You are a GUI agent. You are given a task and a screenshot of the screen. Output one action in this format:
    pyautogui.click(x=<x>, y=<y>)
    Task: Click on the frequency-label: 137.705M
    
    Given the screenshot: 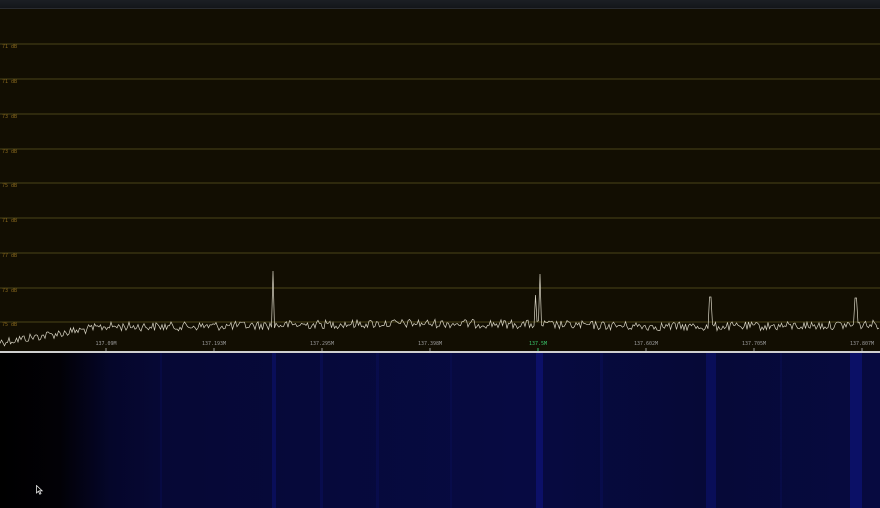 What is the action you would take?
    pyautogui.click(x=754, y=344)
    